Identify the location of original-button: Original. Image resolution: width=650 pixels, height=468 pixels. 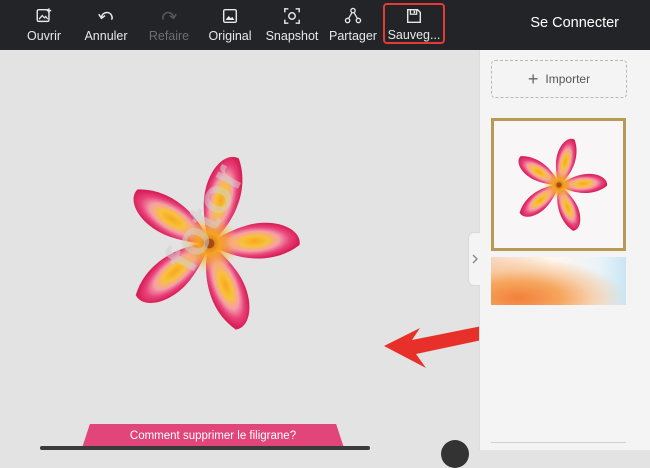
(230, 25).